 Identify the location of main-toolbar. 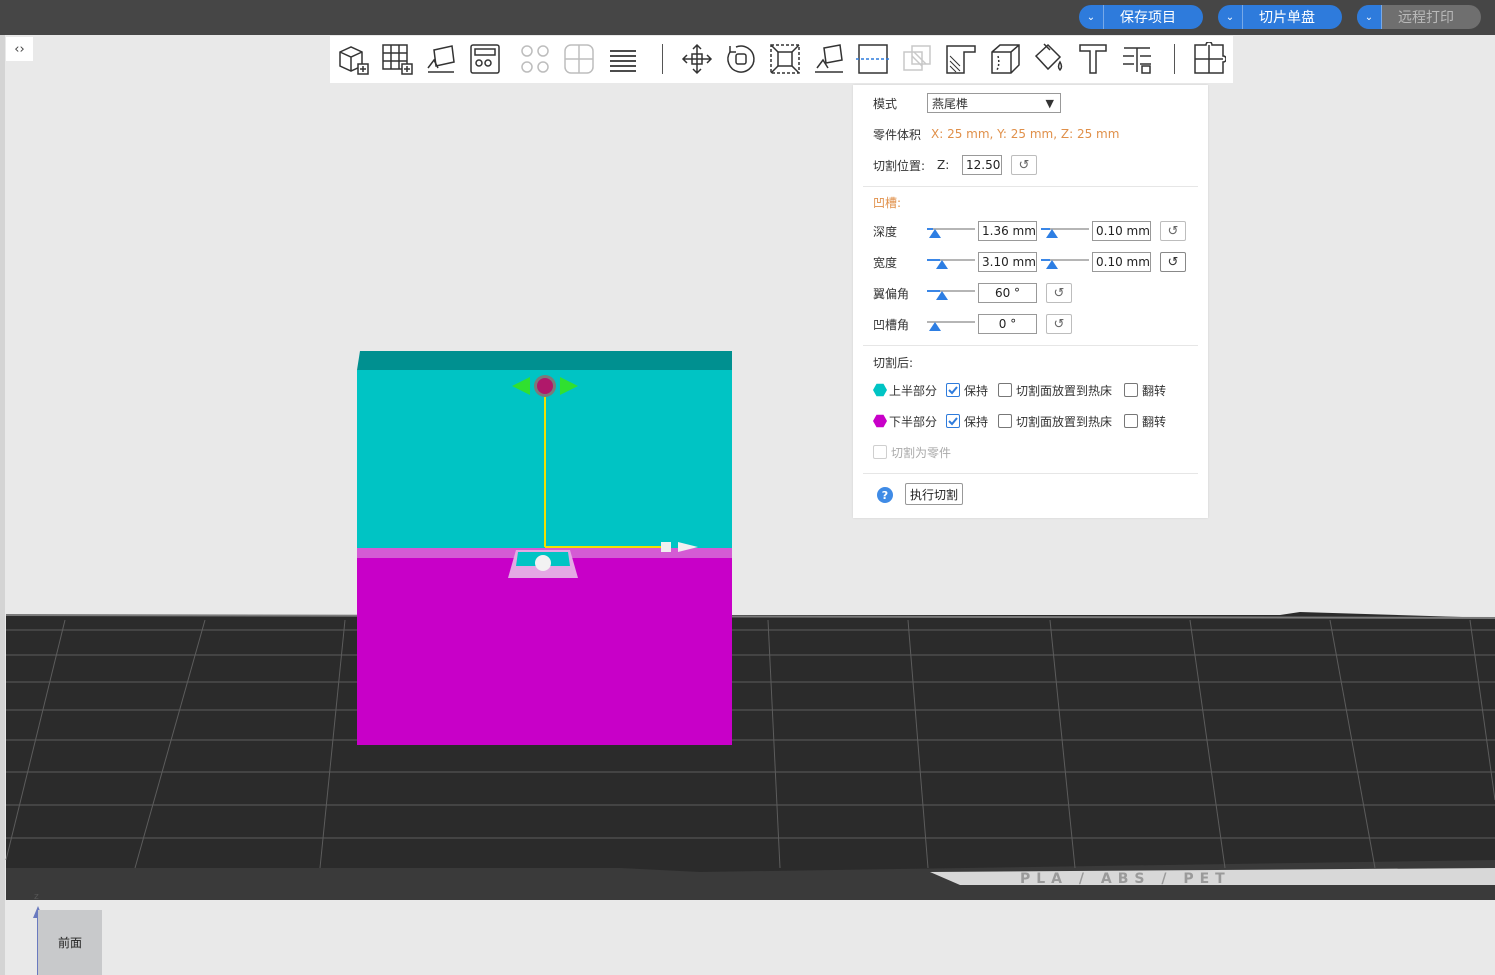
(781, 59).